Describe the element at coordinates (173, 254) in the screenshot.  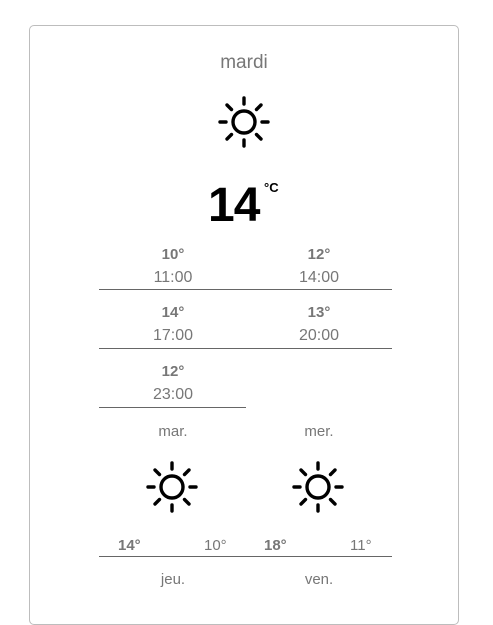
I see `hourly-temp: 10°` at that location.